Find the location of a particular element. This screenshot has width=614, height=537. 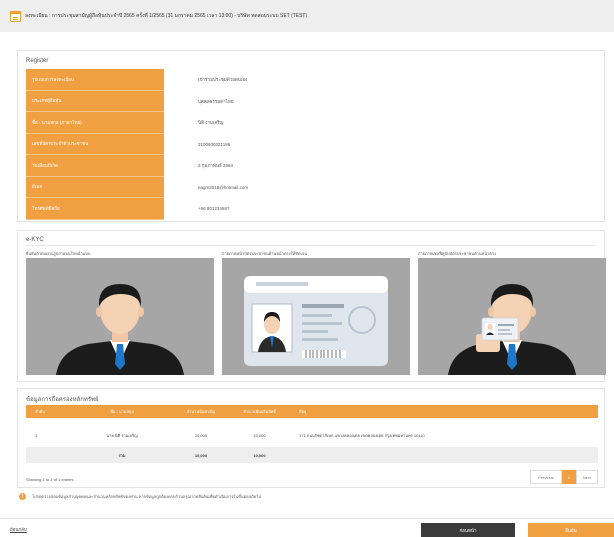

register-row: เลขที่บัตรประจำตัวประชาชน 3100600321196 is located at coordinates (311, 144).